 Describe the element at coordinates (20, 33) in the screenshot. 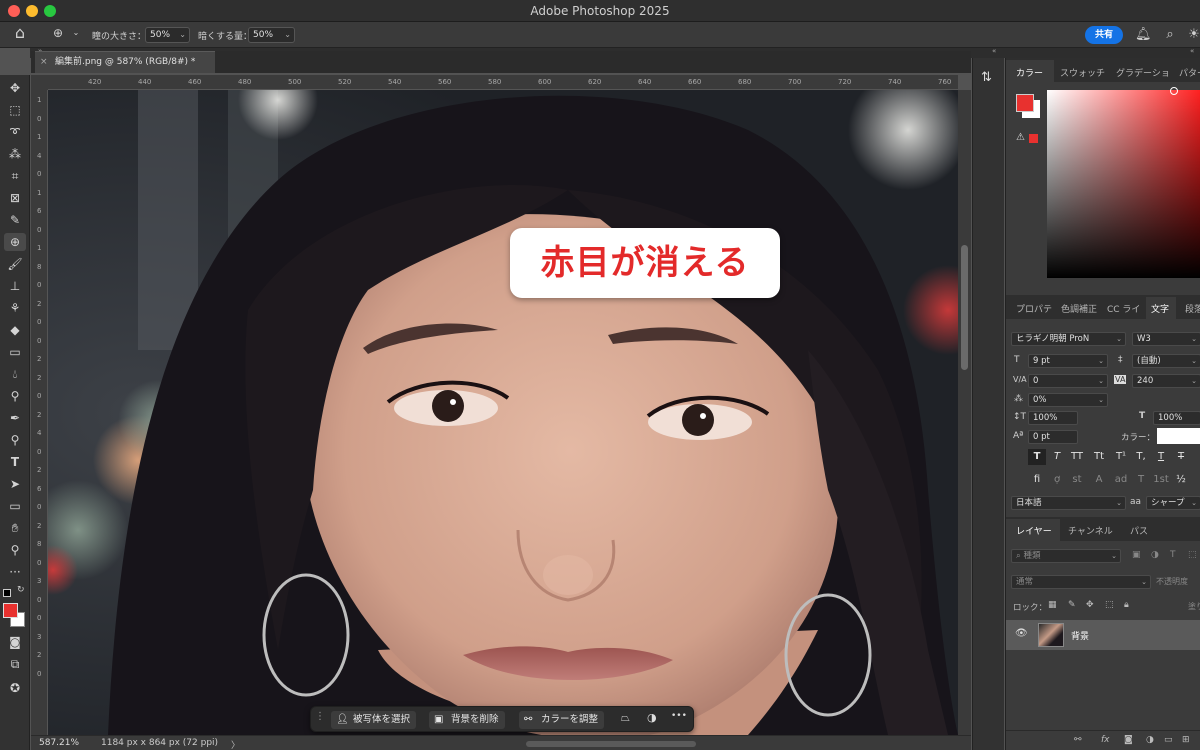

I see `home-icon: ⌂` at that location.